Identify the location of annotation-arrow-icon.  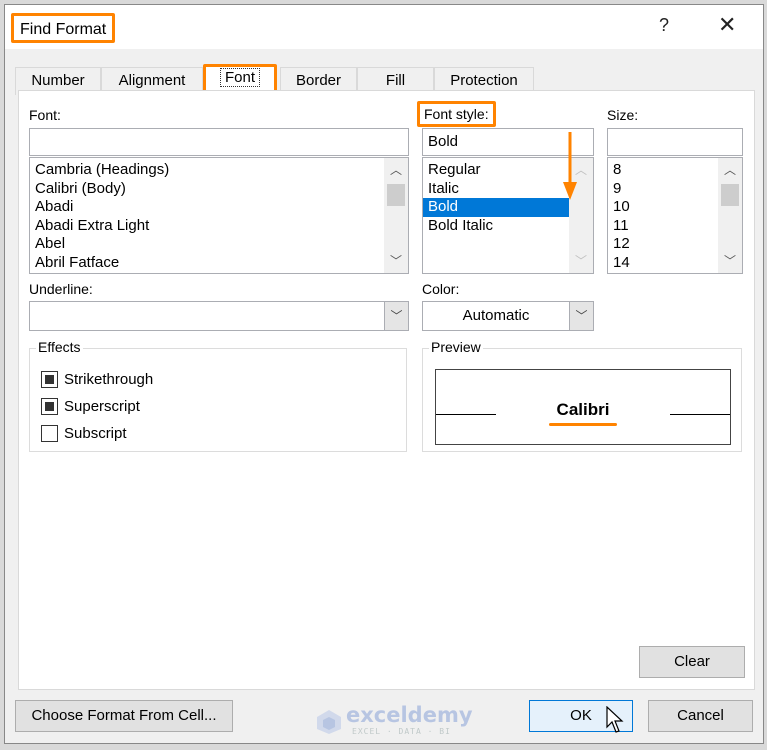
(570, 166).